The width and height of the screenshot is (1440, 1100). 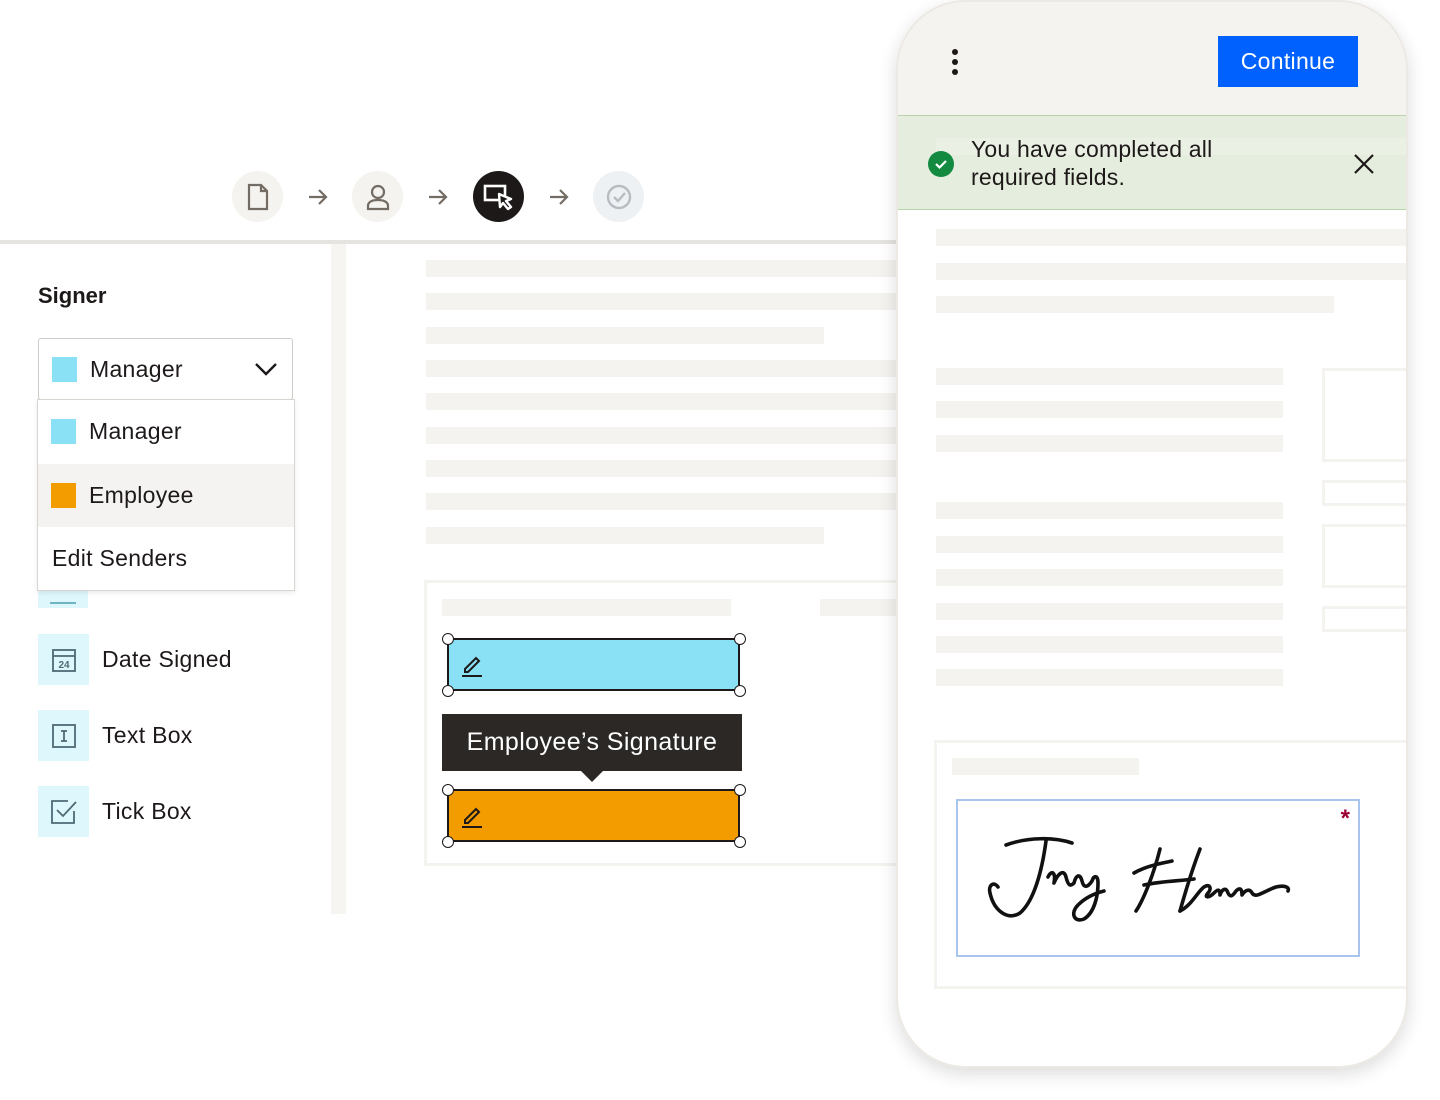 What do you see at coordinates (120, 558) in the screenshot?
I see `dropdown-item-label: Edit Senders` at bounding box center [120, 558].